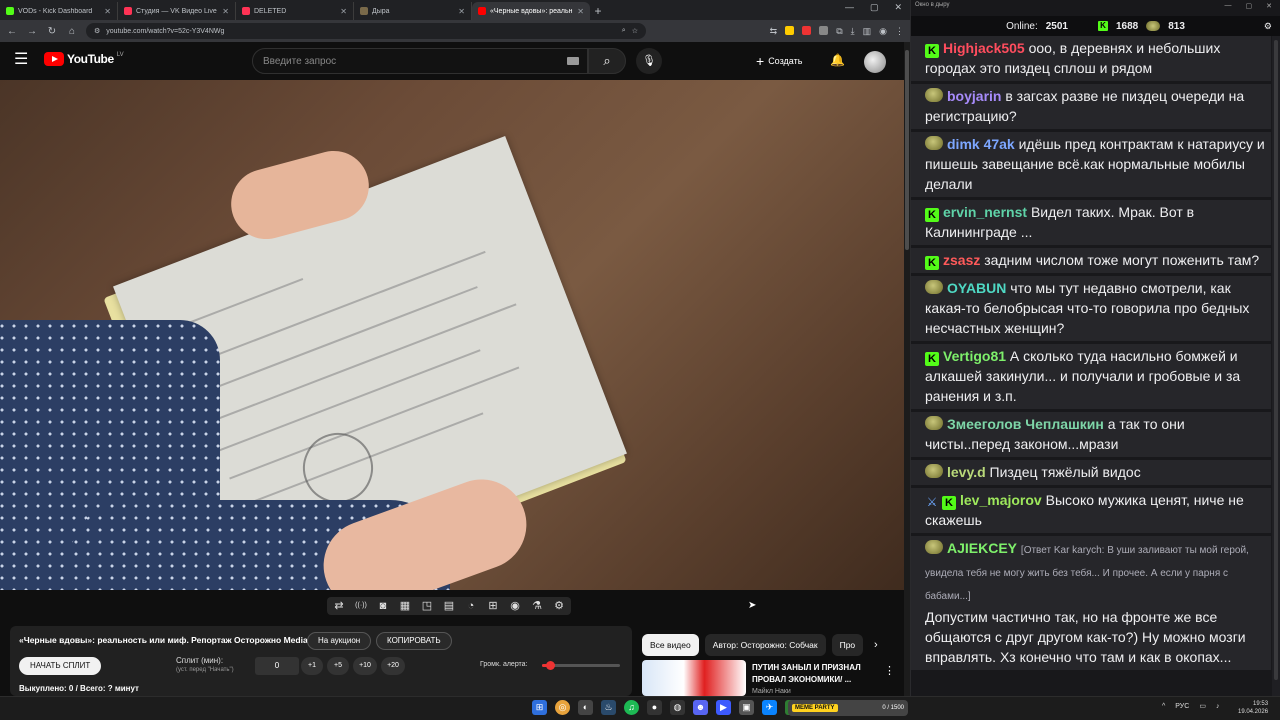 This screenshot has width=1280, height=720. What do you see at coordinates (1218, 706) in the screenshot?
I see `volume-icon: ♪` at bounding box center [1218, 706].